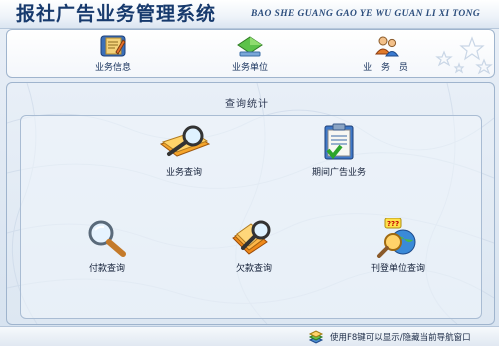  Describe the element at coordinates (112, 68) in the screenshot. I see `nav-business-info-label: 业务信息` at that location.